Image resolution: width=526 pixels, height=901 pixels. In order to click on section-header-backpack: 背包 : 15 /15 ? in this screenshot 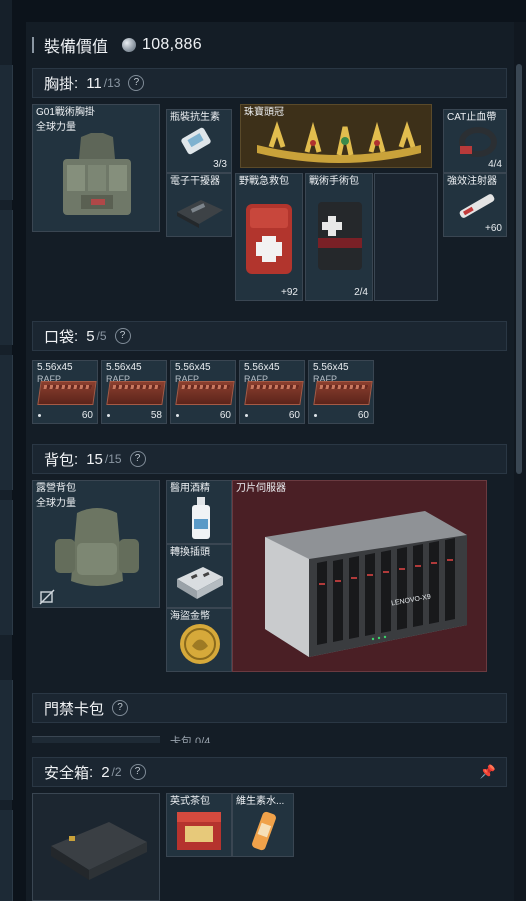, I will do `click(269, 459)`.